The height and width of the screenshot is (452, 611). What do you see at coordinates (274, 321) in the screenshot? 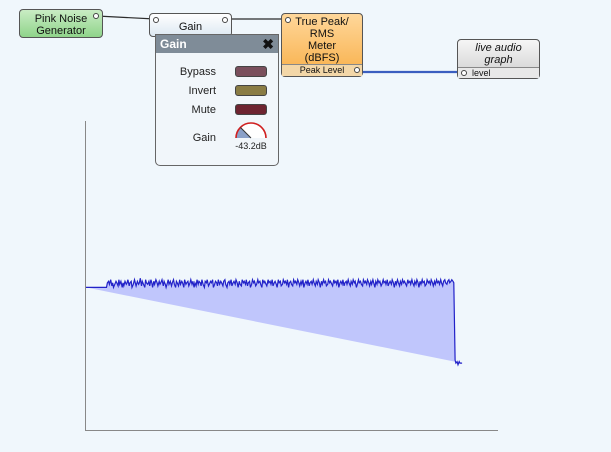
I see `level-area-fill` at bounding box center [274, 321].